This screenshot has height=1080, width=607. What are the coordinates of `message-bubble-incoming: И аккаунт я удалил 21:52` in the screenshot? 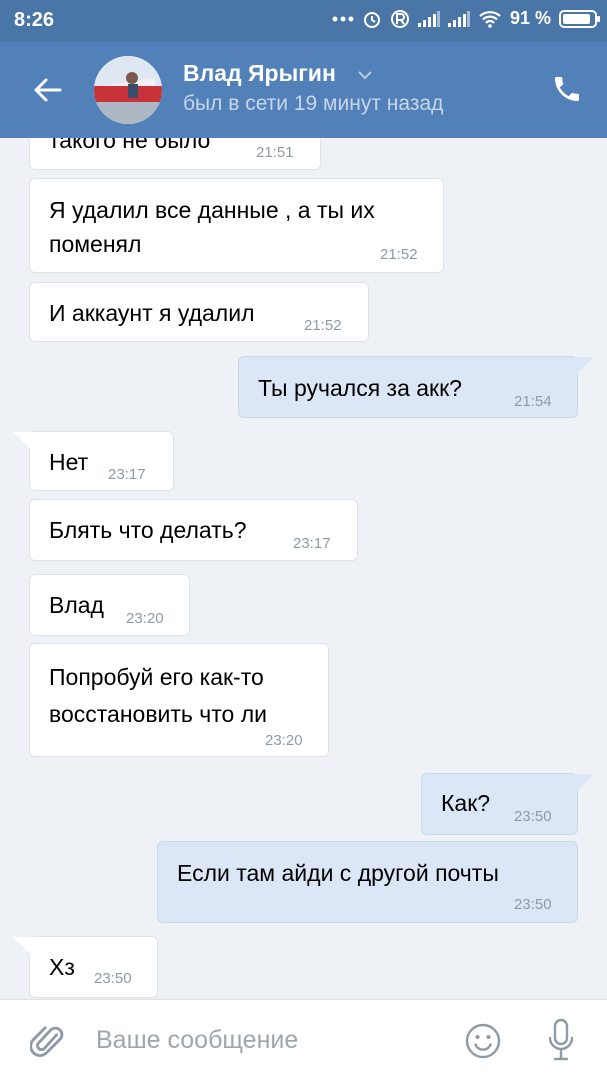 It's located at (199, 312).